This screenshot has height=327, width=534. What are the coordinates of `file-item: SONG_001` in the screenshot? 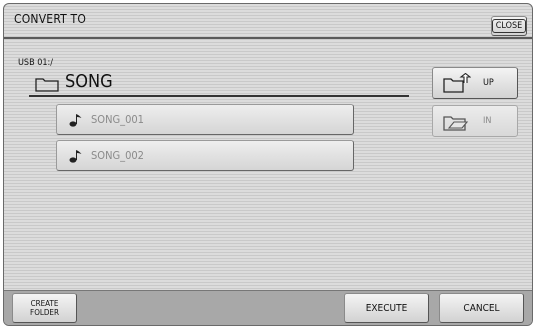 It's located at (205, 119).